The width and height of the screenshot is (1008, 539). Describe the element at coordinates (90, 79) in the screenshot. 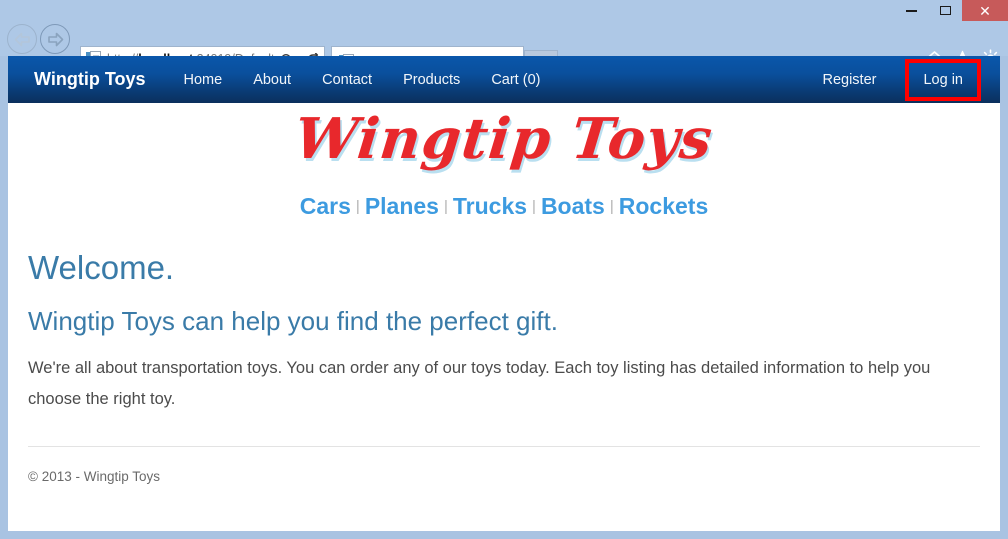

I see `site-brand-link: Wingtip Toys` at that location.